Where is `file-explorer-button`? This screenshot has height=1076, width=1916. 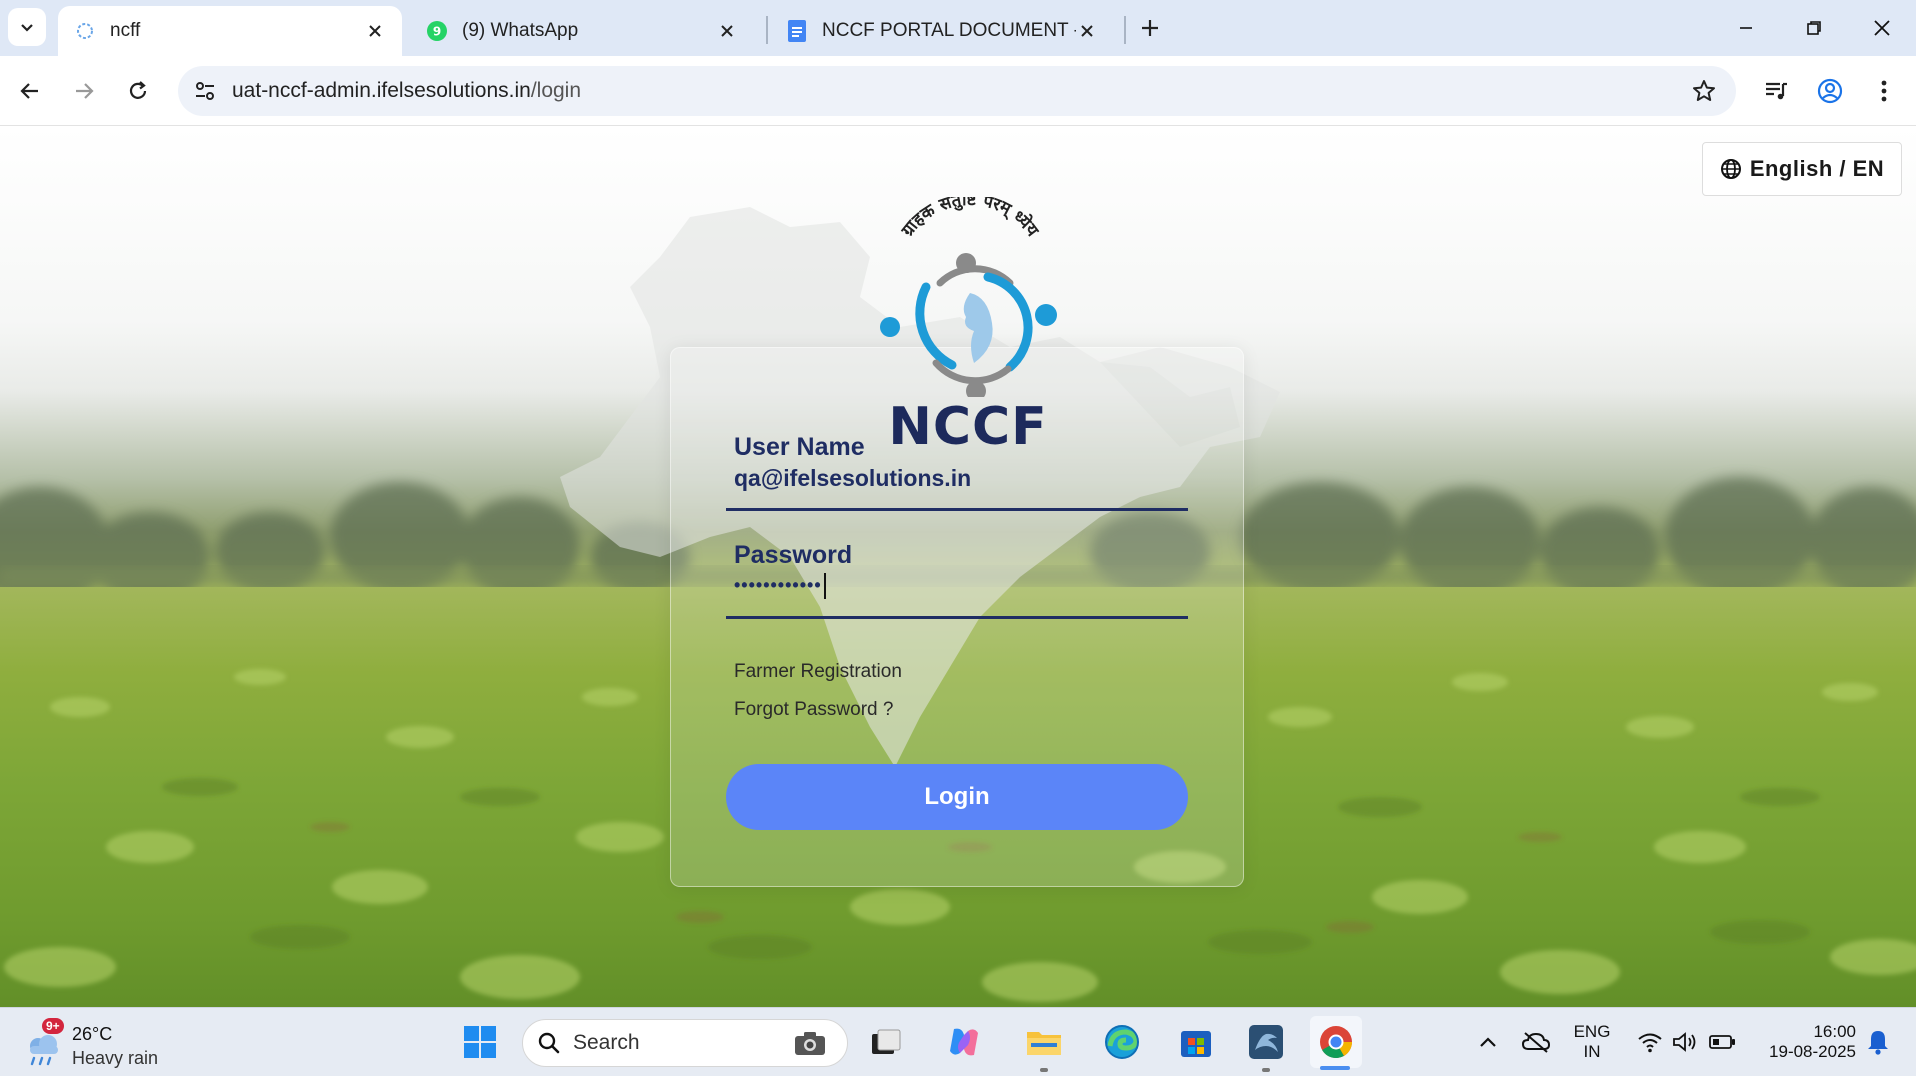 file-explorer-button is located at coordinates (1044, 1042).